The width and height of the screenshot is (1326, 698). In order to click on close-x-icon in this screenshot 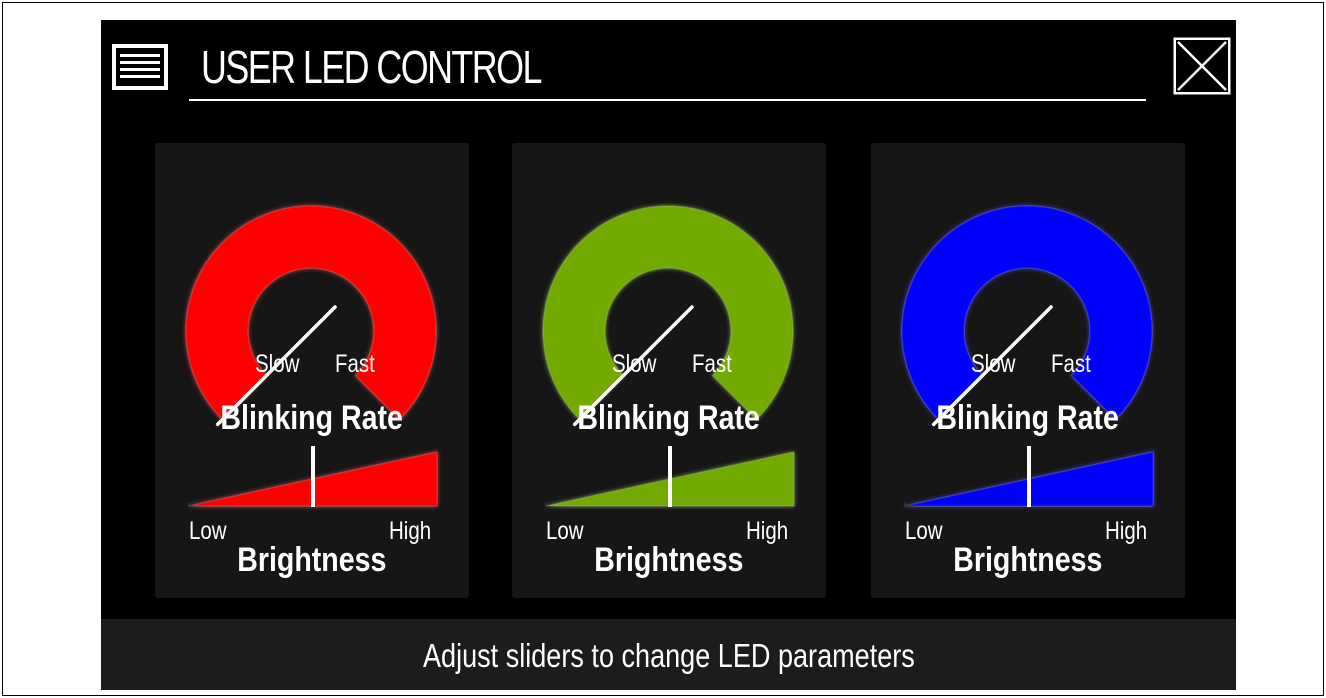, I will do `click(1202, 66)`.